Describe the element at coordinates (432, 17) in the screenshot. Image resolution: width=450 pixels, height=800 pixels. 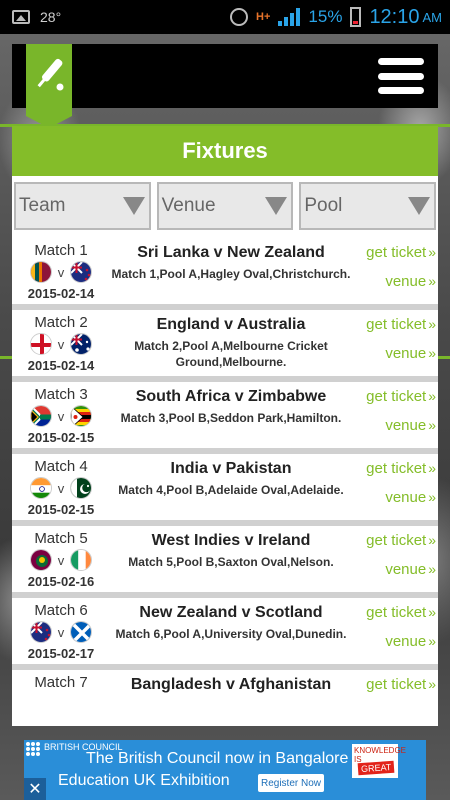
I see `clock-ampm: AM` at that location.